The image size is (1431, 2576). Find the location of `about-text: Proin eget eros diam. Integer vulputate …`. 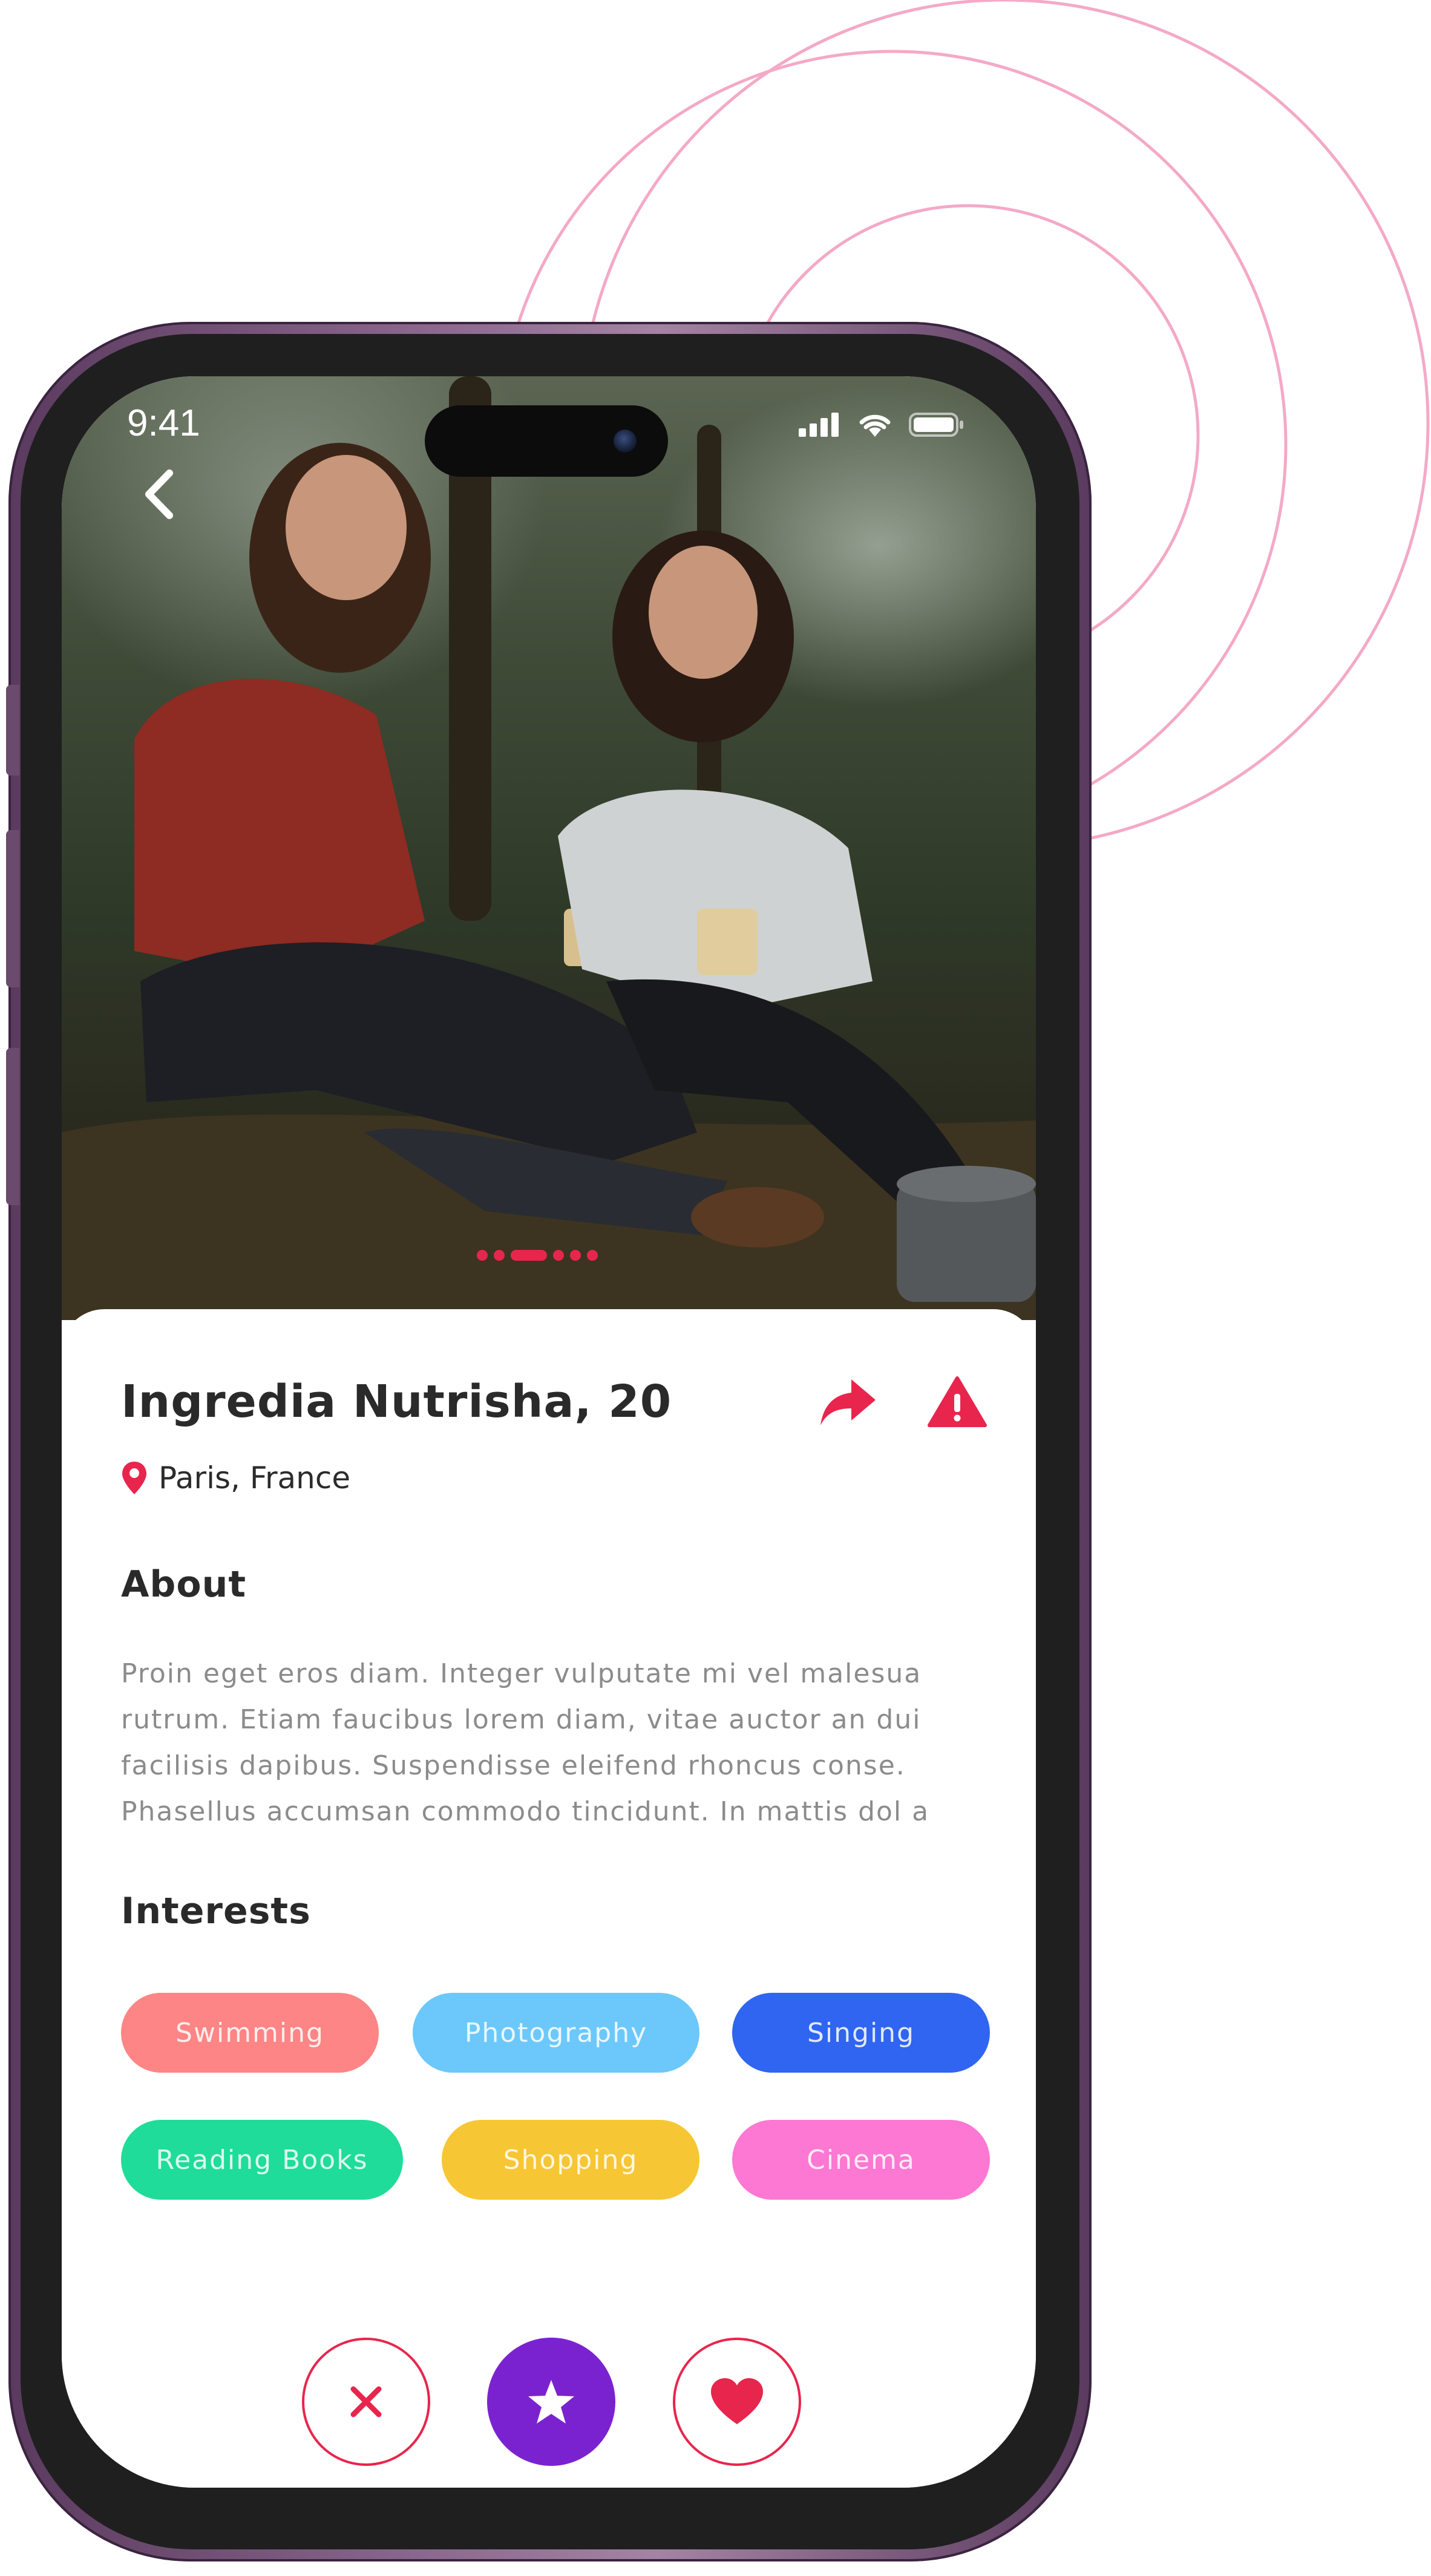

about-text: Proin eget eros diam. Integer vulputate … is located at coordinates (525, 1742).